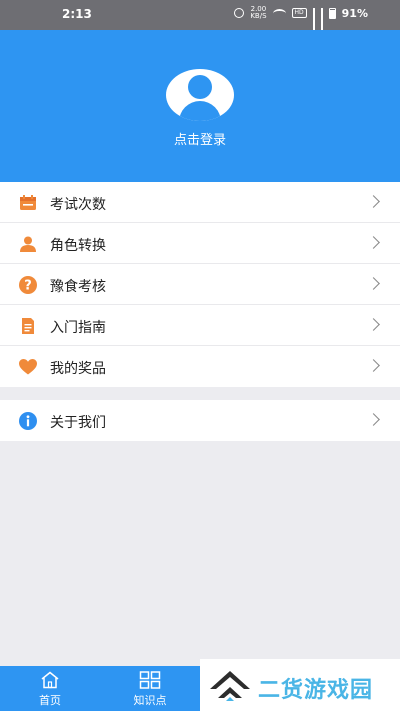 This screenshot has width=400, height=711. What do you see at coordinates (78, 423) in the screenshot?
I see `menu-item-label: 关于我们` at bounding box center [78, 423].